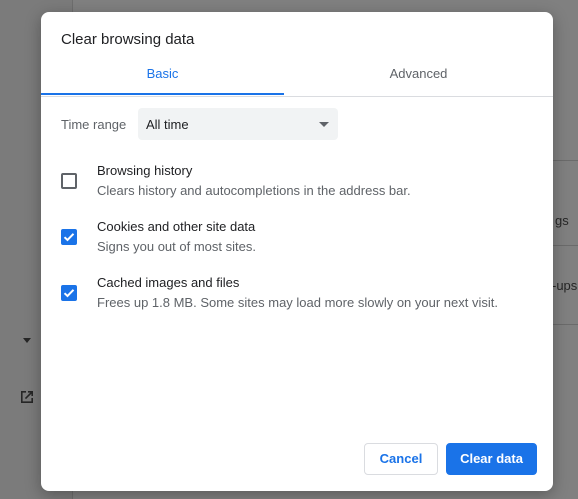 This screenshot has height=499, width=578. What do you see at coordinates (491, 459) in the screenshot?
I see `clear-data-button: Clear data` at bounding box center [491, 459].